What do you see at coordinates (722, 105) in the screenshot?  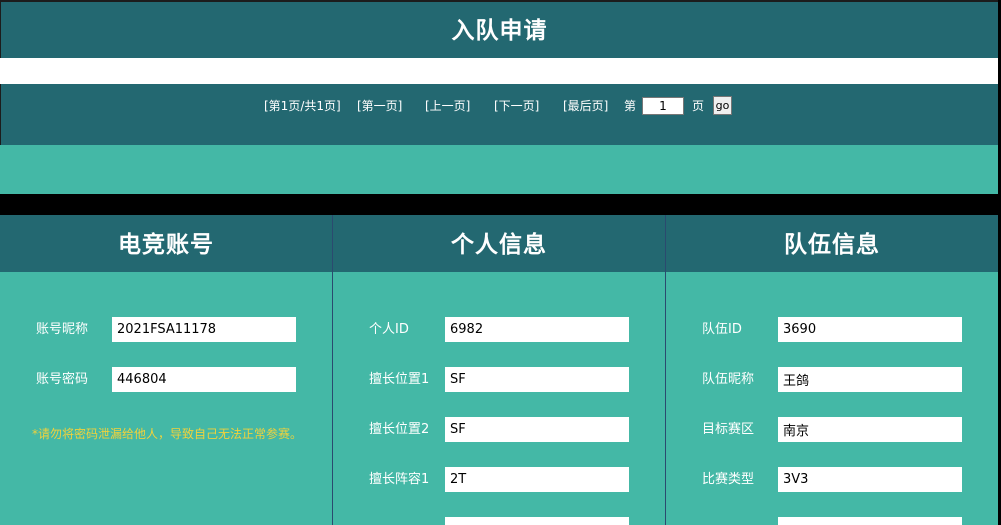 I see `go-button: go` at bounding box center [722, 105].